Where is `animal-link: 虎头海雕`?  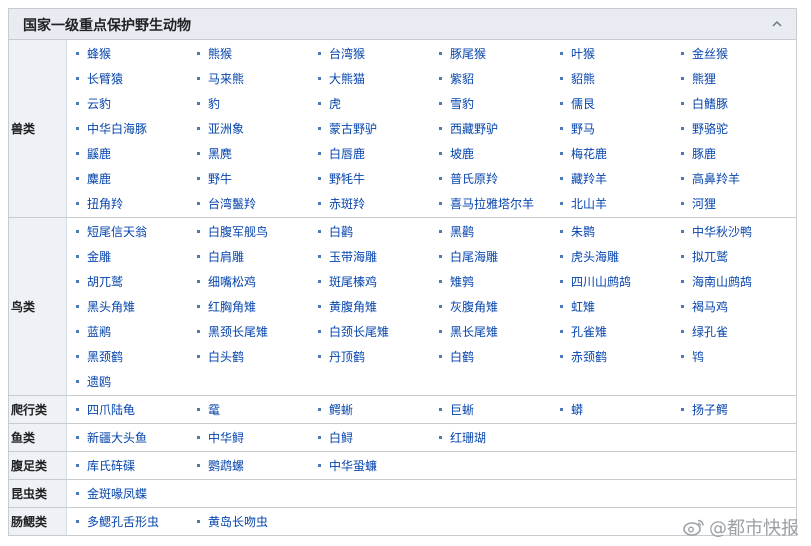
animal-link: 虎头海雕 is located at coordinates (620, 256).